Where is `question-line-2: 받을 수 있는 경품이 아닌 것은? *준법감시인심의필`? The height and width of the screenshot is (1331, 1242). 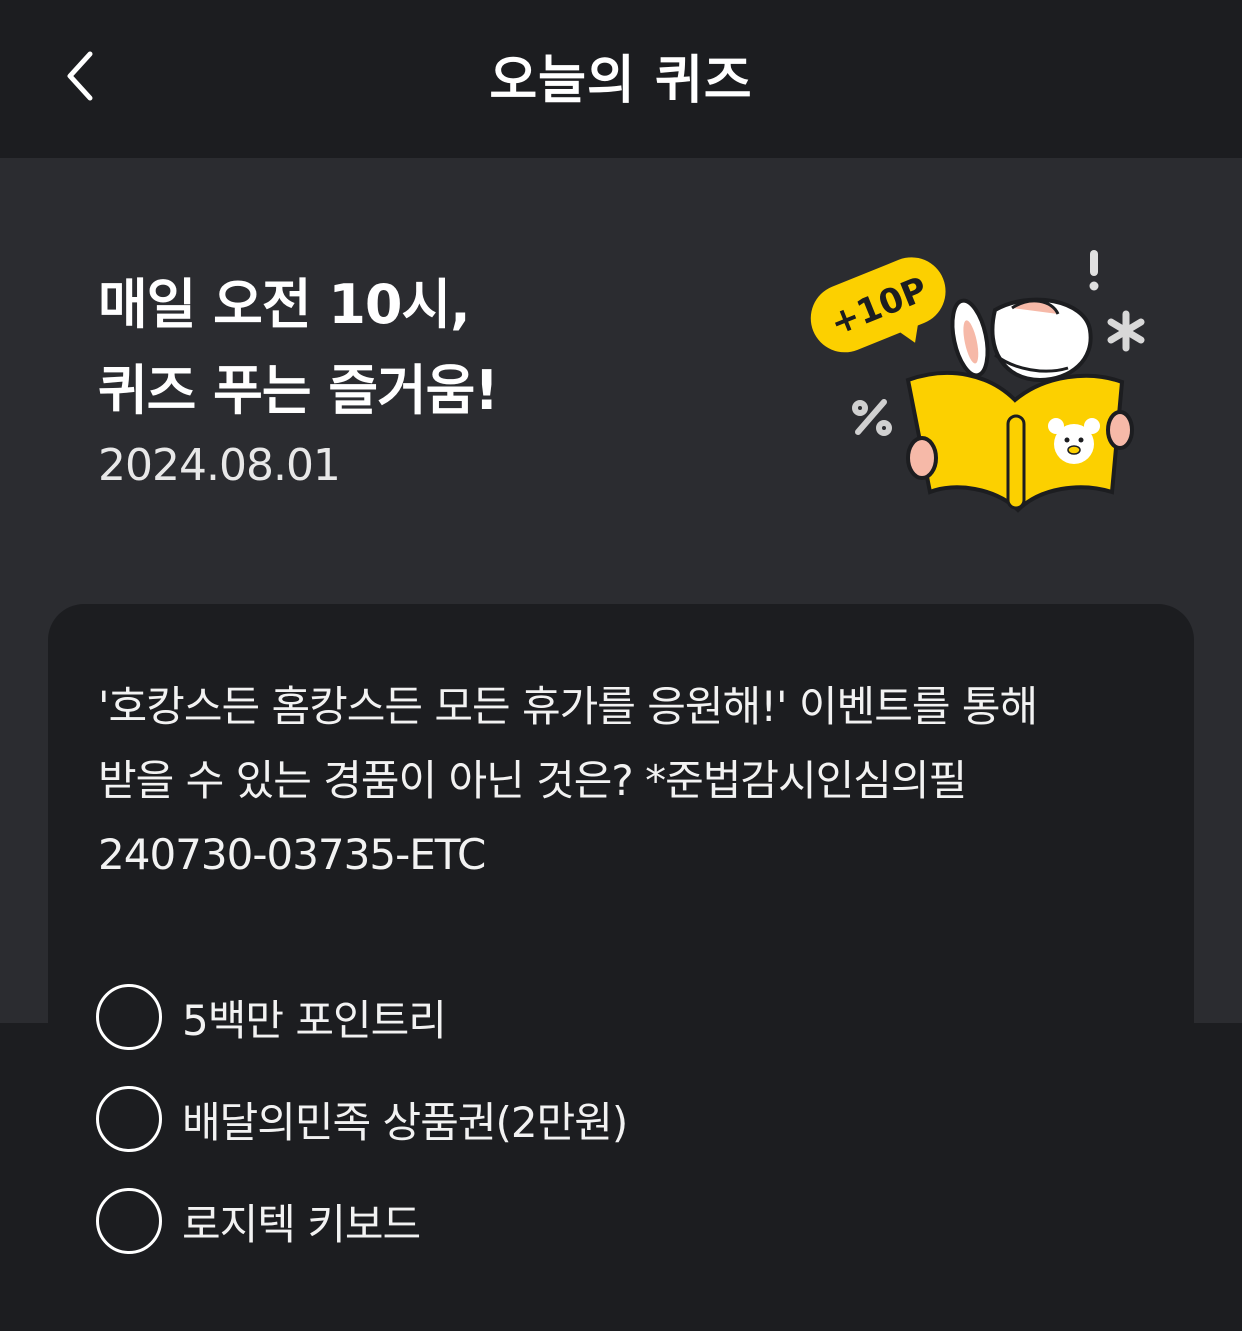
question-line-2: 받을 수 있는 경품이 아닌 것은? *준법감시인심의필 is located at coordinates (532, 780).